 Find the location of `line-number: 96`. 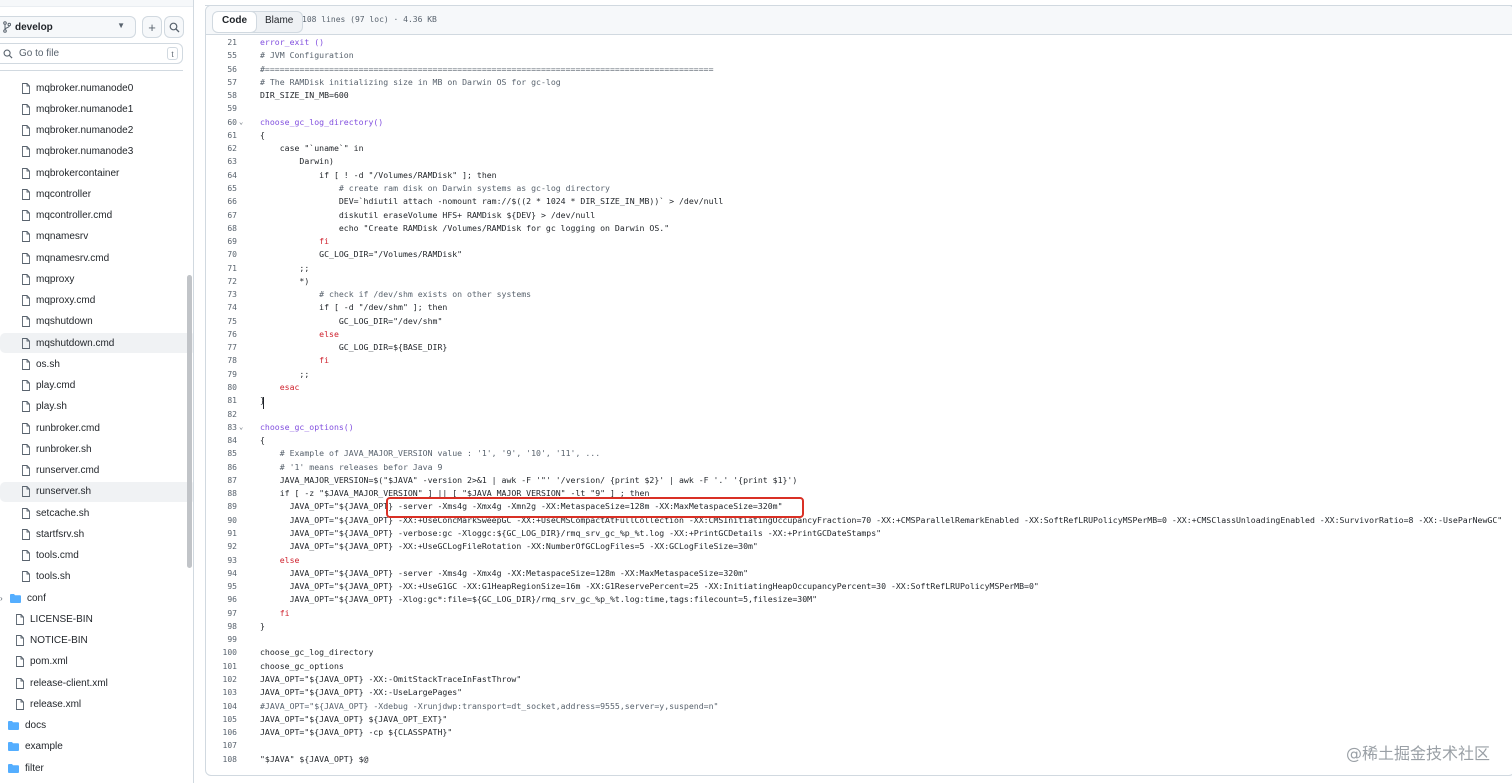

line-number: 96 is located at coordinates (221, 599).